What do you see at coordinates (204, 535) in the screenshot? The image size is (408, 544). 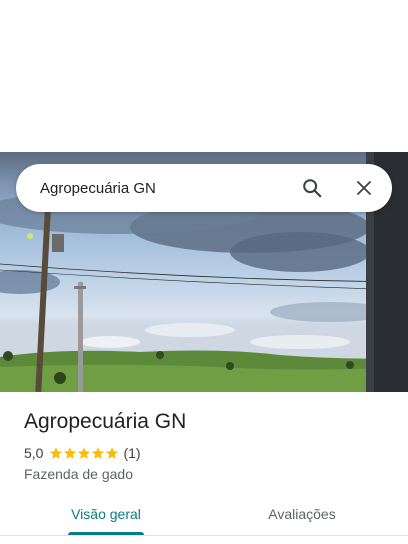 I see `divider` at bounding box center [204, 535].